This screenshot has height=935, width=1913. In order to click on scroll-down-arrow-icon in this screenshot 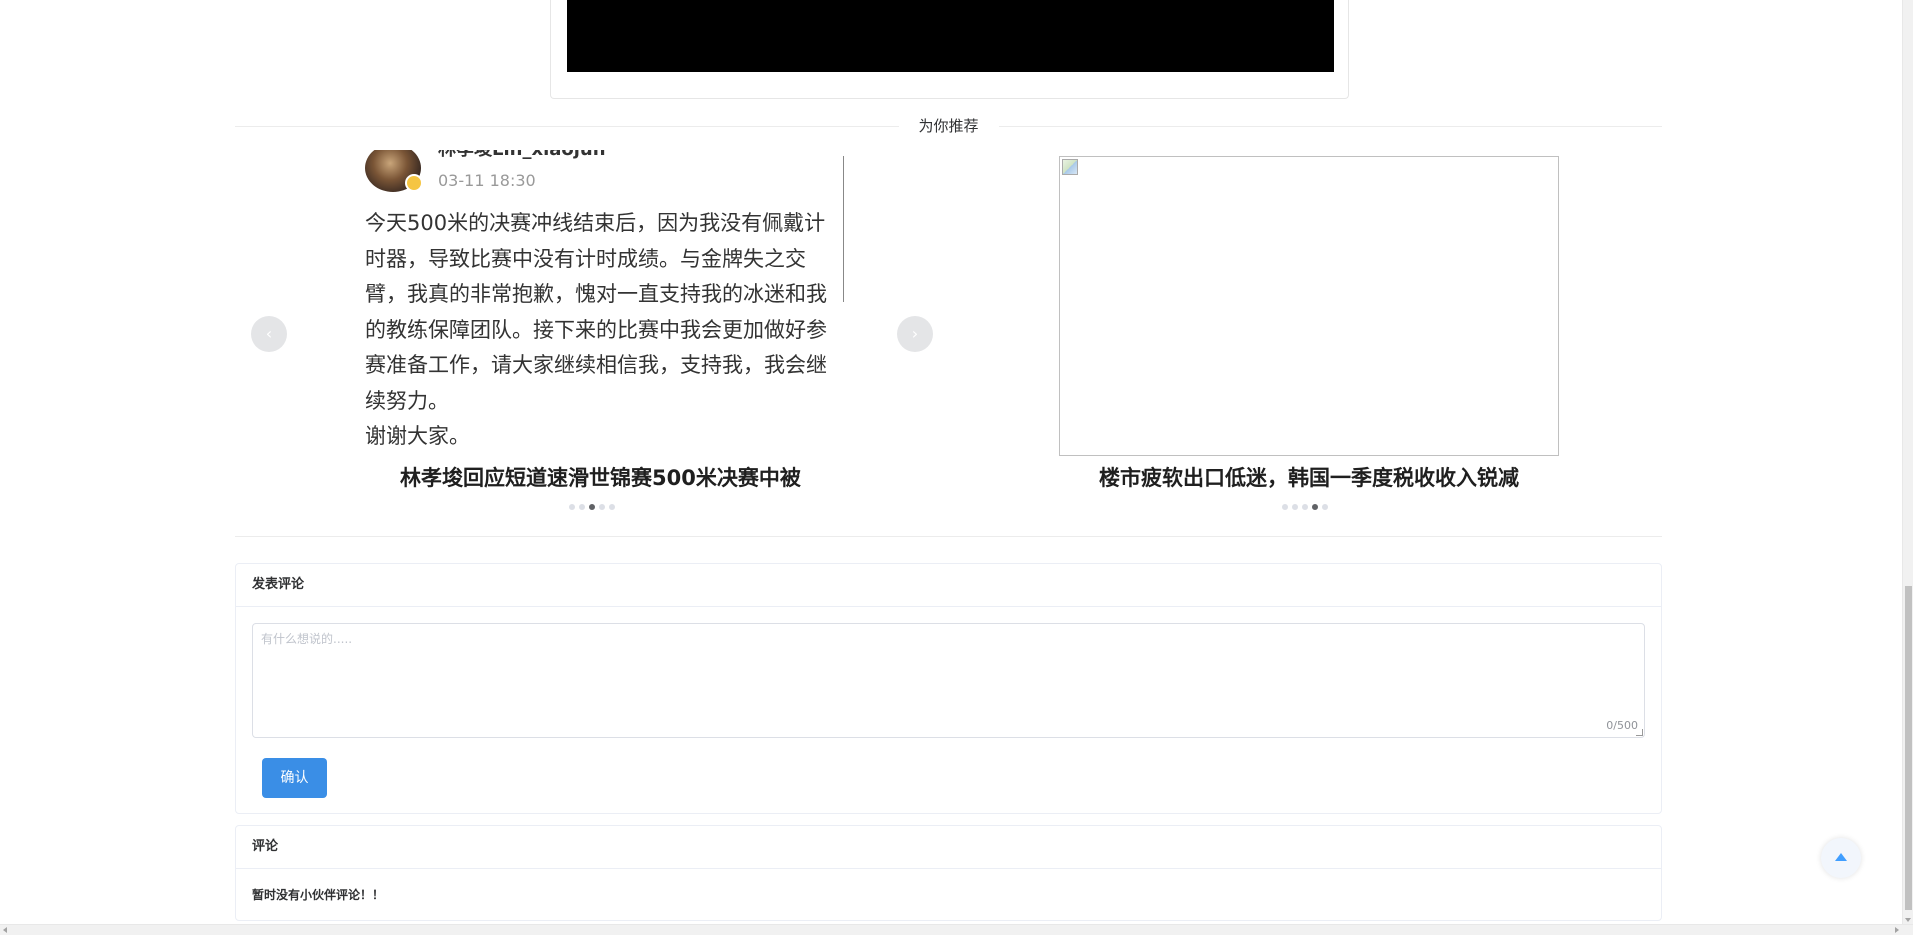, I will do `click(1908, 920)`.